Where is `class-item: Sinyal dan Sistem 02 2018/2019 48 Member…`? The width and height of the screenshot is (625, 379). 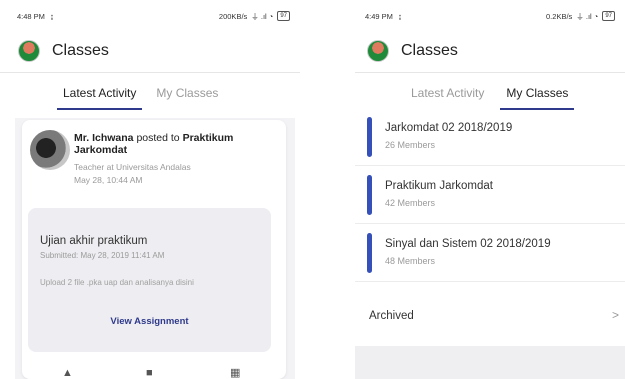 class-item: Sinyal dan Sistem 02 2018/2019 48 Member… is located at coordinates (490, 253).